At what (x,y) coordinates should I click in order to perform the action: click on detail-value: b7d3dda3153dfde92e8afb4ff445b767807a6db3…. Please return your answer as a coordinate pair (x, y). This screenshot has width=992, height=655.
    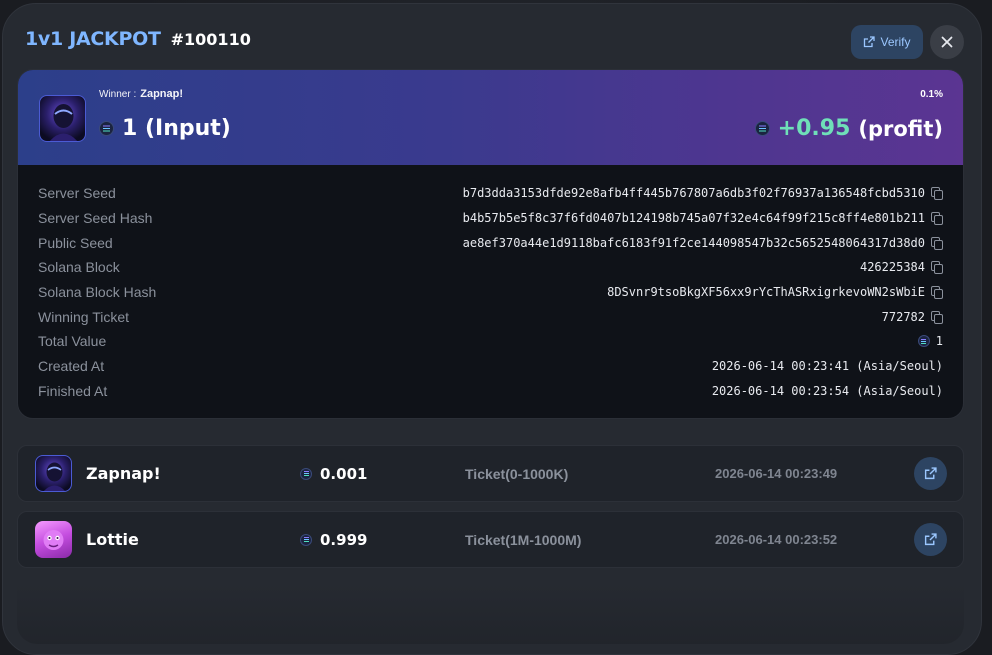
    Looking at the image, I should click on (702, 193).